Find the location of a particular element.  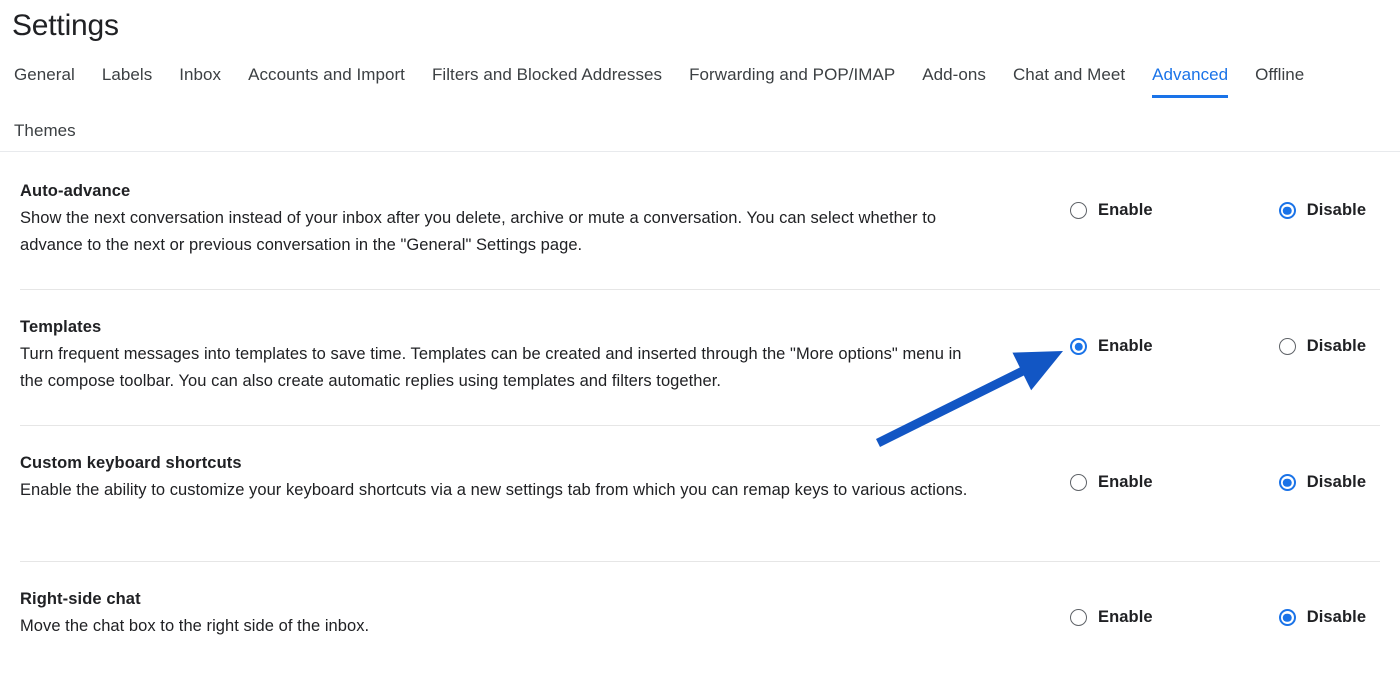

radio-templates-enable: Enable is located at coordinates (1111, 346).